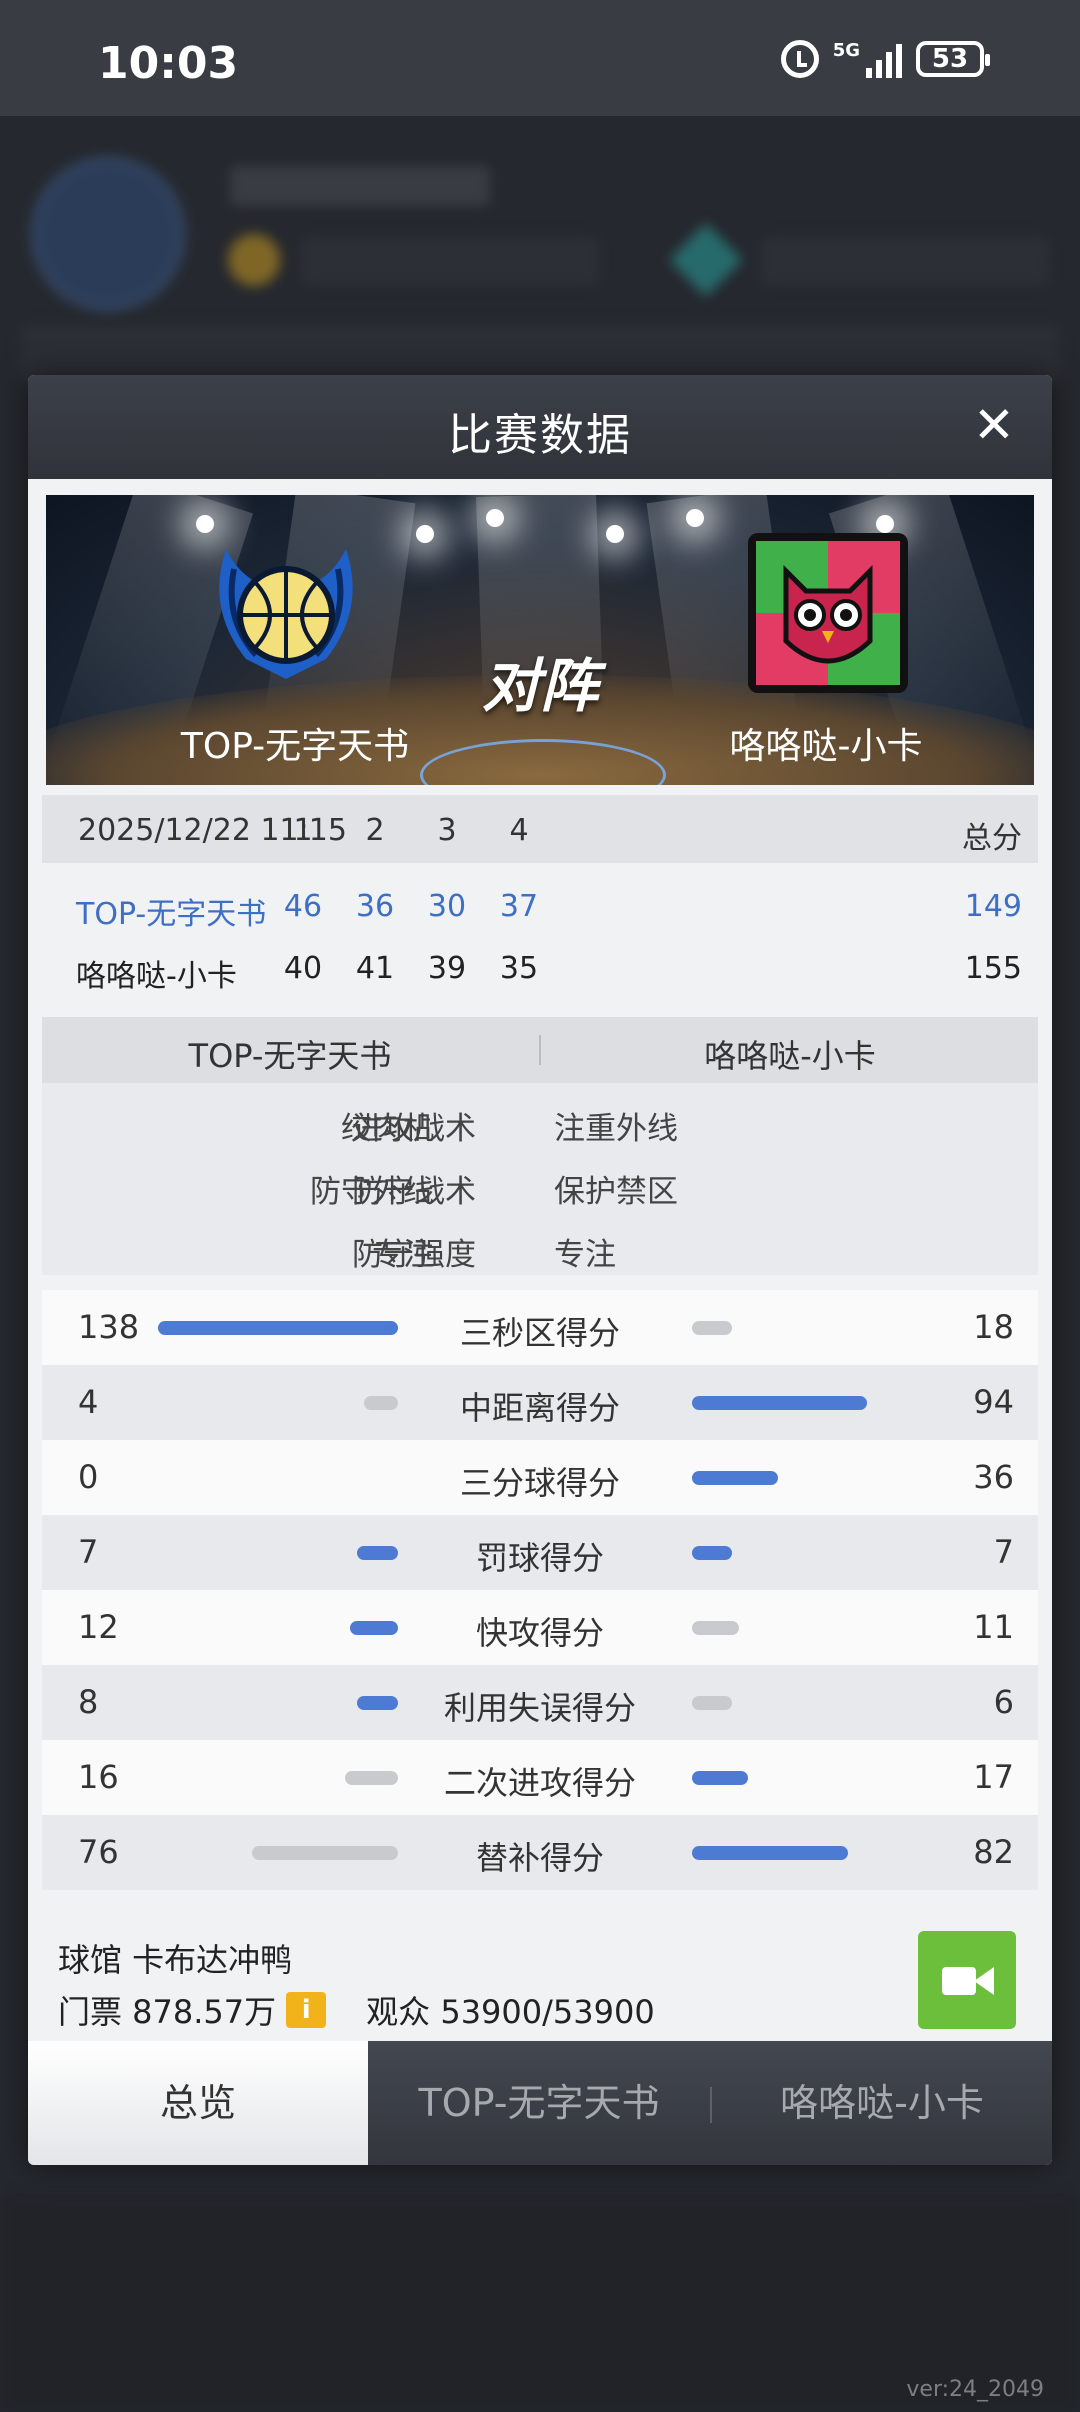 The width and height of the screenshot is (1080, 2412). What do you see at coordinates (540, 829) in the screenshot?
I see `score-table-header: 2025/12/22 11:15 1 2 3 4 总分` at bounding box center [540, 829].